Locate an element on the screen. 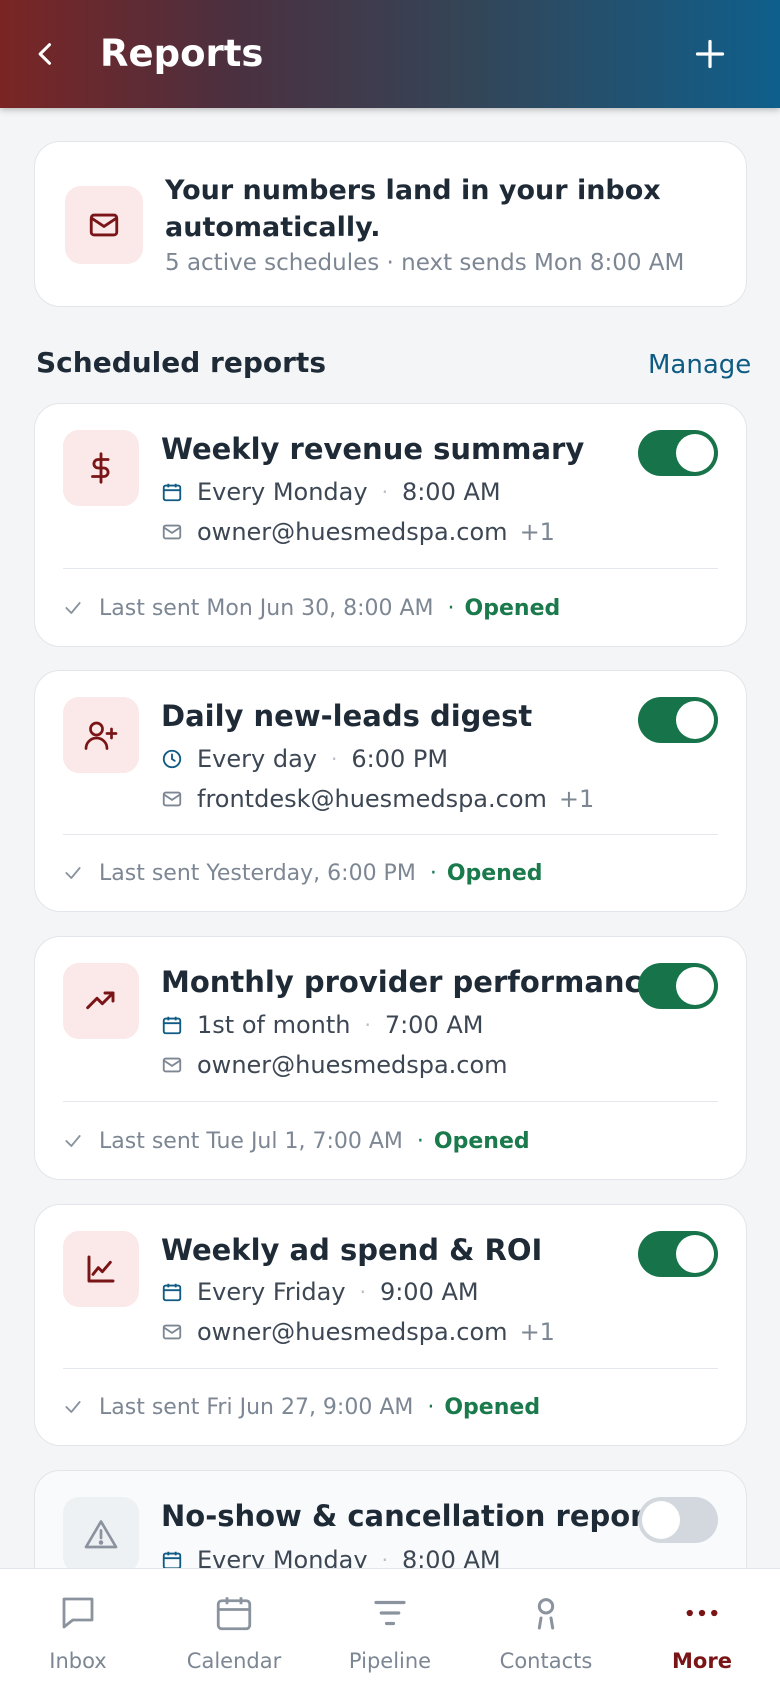  report-schedule: 1st of month · 7:00 AM is located at coordinates (322, 1025).